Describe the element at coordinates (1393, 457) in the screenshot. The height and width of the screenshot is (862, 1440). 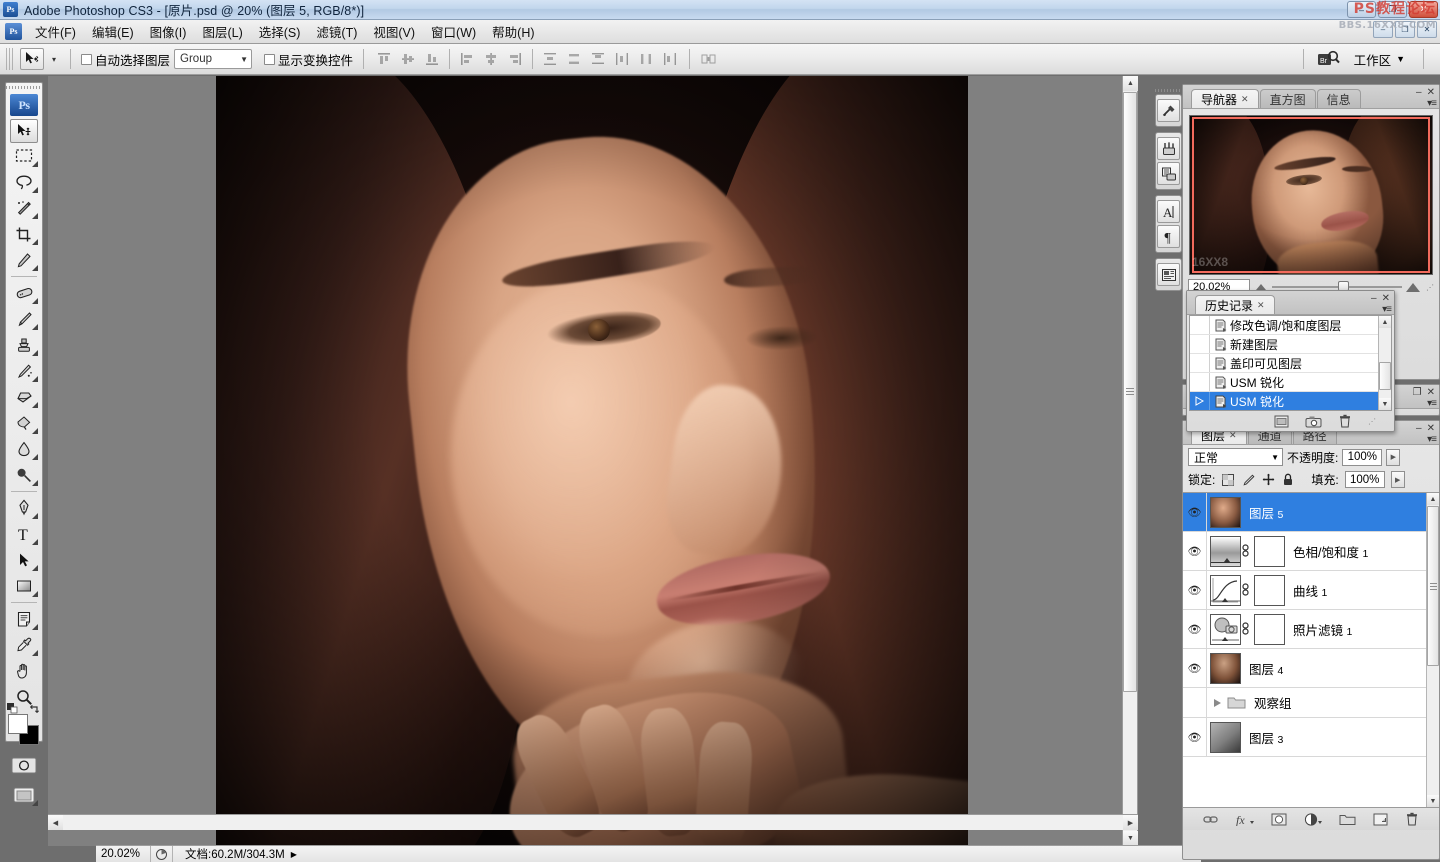
I see `opacity-slider-button: ▶` at that location.